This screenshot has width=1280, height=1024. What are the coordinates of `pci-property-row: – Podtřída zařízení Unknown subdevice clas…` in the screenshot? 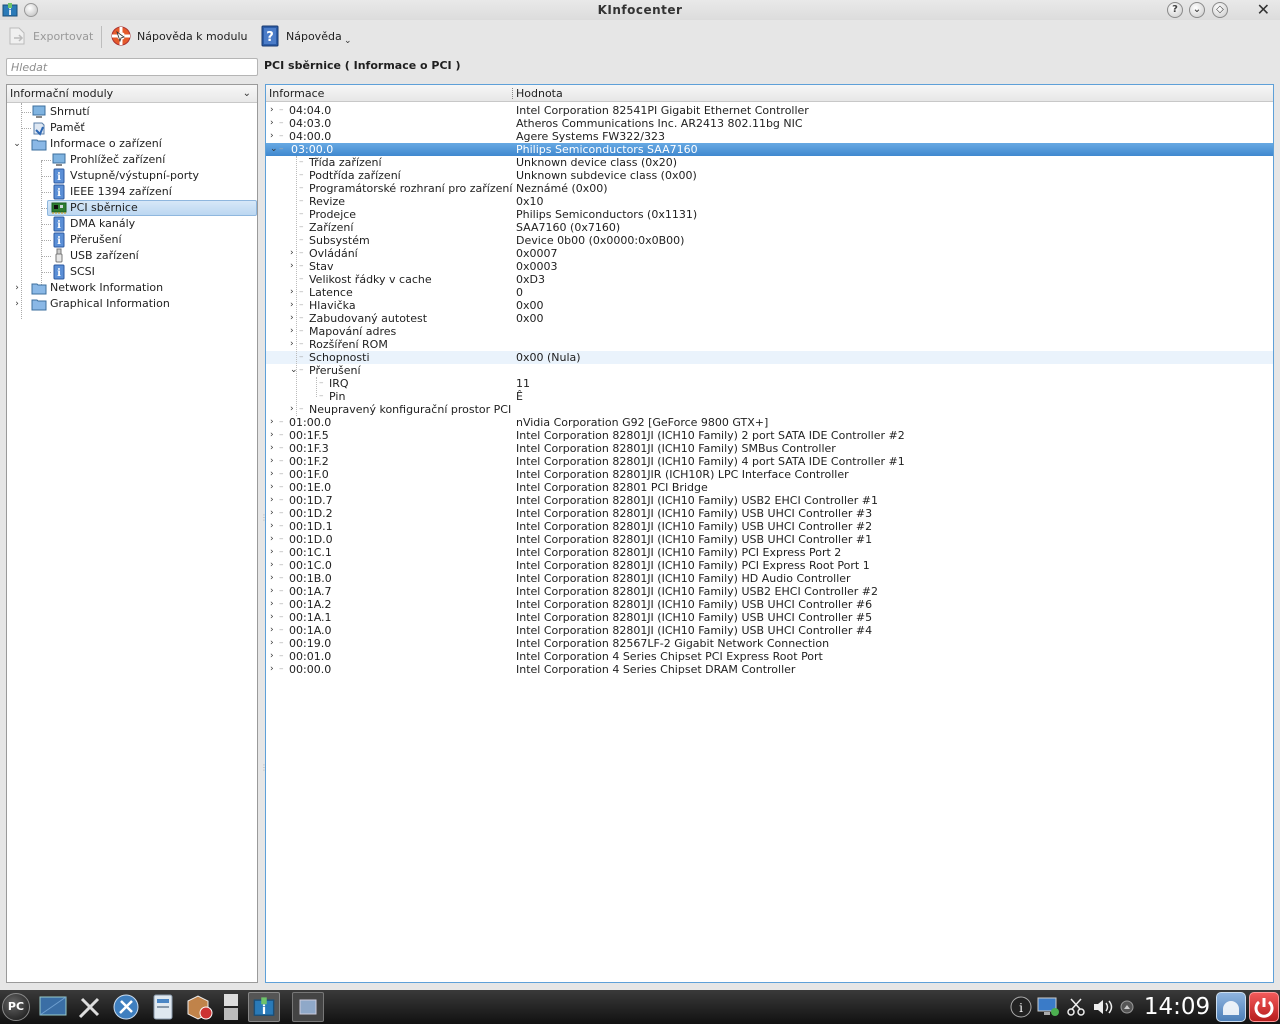 It's located at (769, 175).